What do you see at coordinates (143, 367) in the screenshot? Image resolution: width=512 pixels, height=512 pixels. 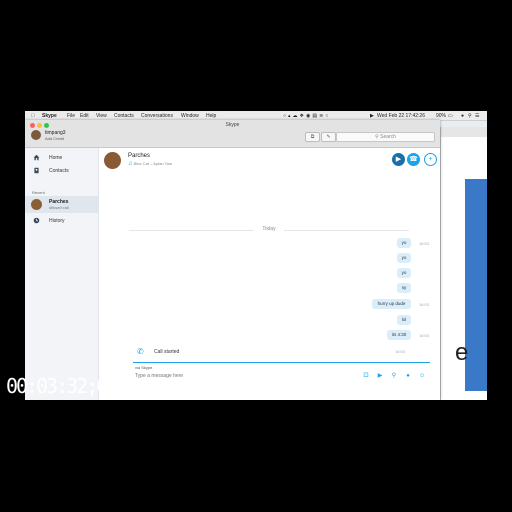 I see `via-skype-selector: via Skype` at bounding box center [143, 367].